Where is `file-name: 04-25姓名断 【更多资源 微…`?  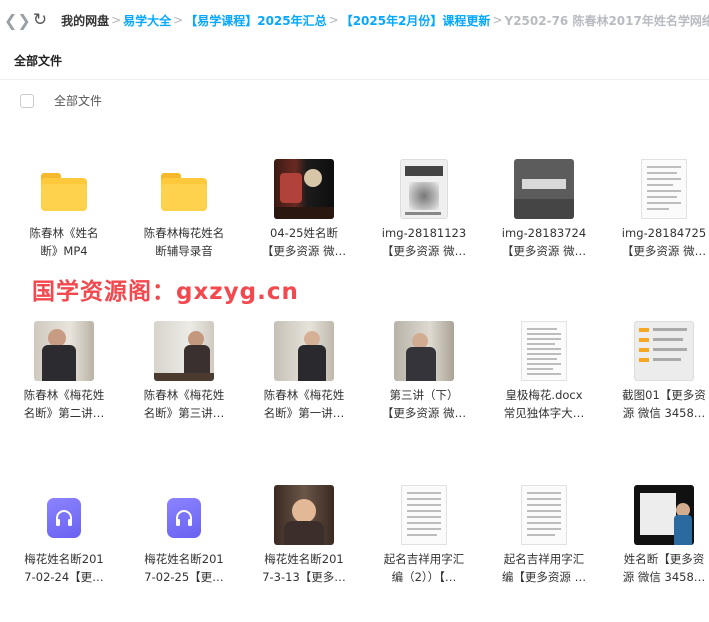 file-name: 04-25姓名断 【更多资源 微… is located at coordinates (304, 242).